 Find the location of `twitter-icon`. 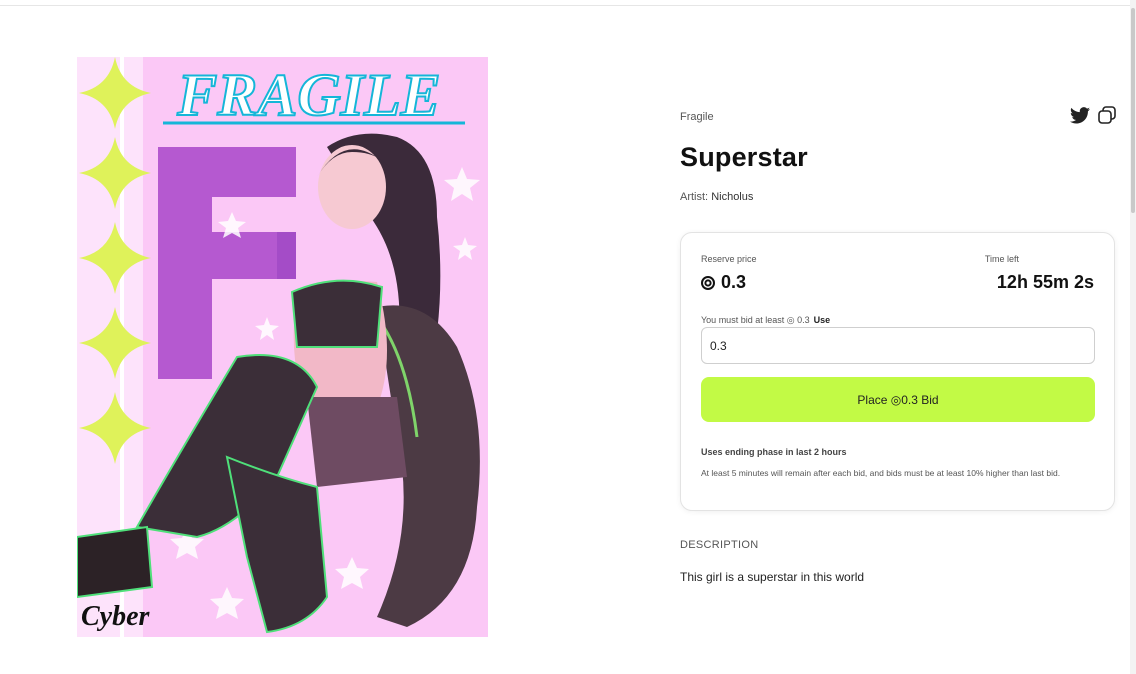

twitter-icon is located at coordinates (1080, 115).